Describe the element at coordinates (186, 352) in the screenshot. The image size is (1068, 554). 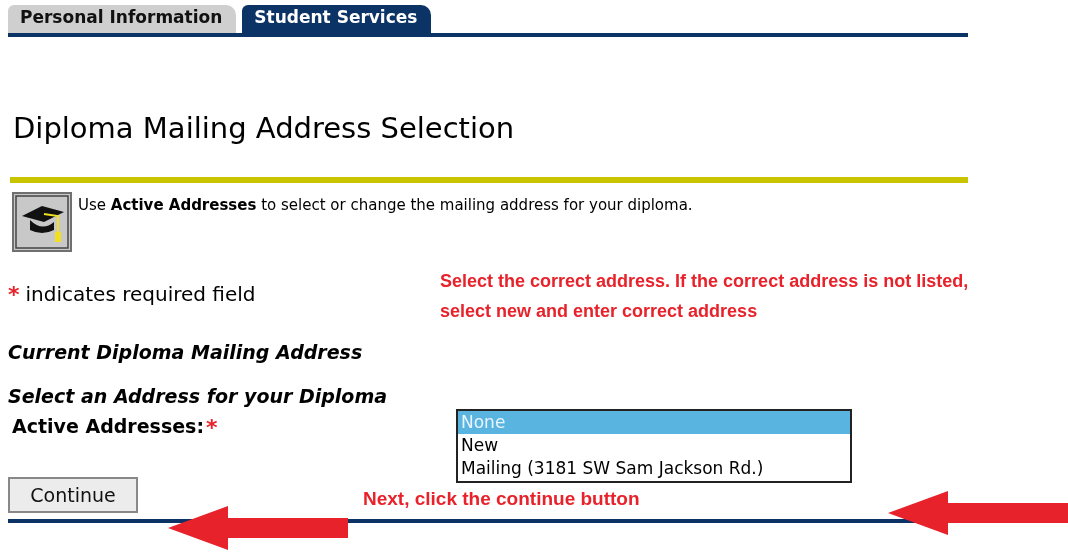
I see `section-heading: Current Diploma Mailing Address` at that location.